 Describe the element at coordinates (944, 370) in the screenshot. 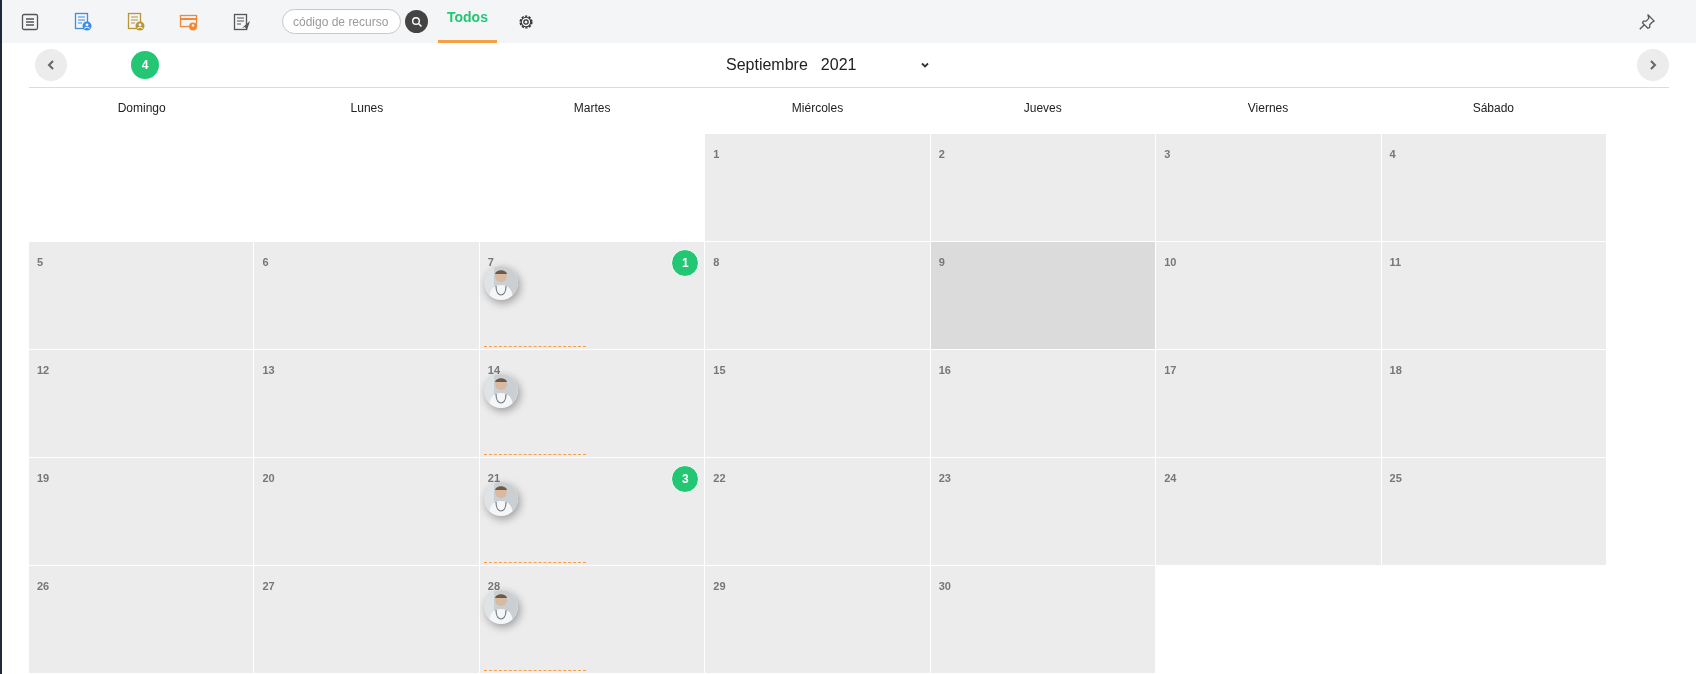

I see `day-number: 16` at that location.